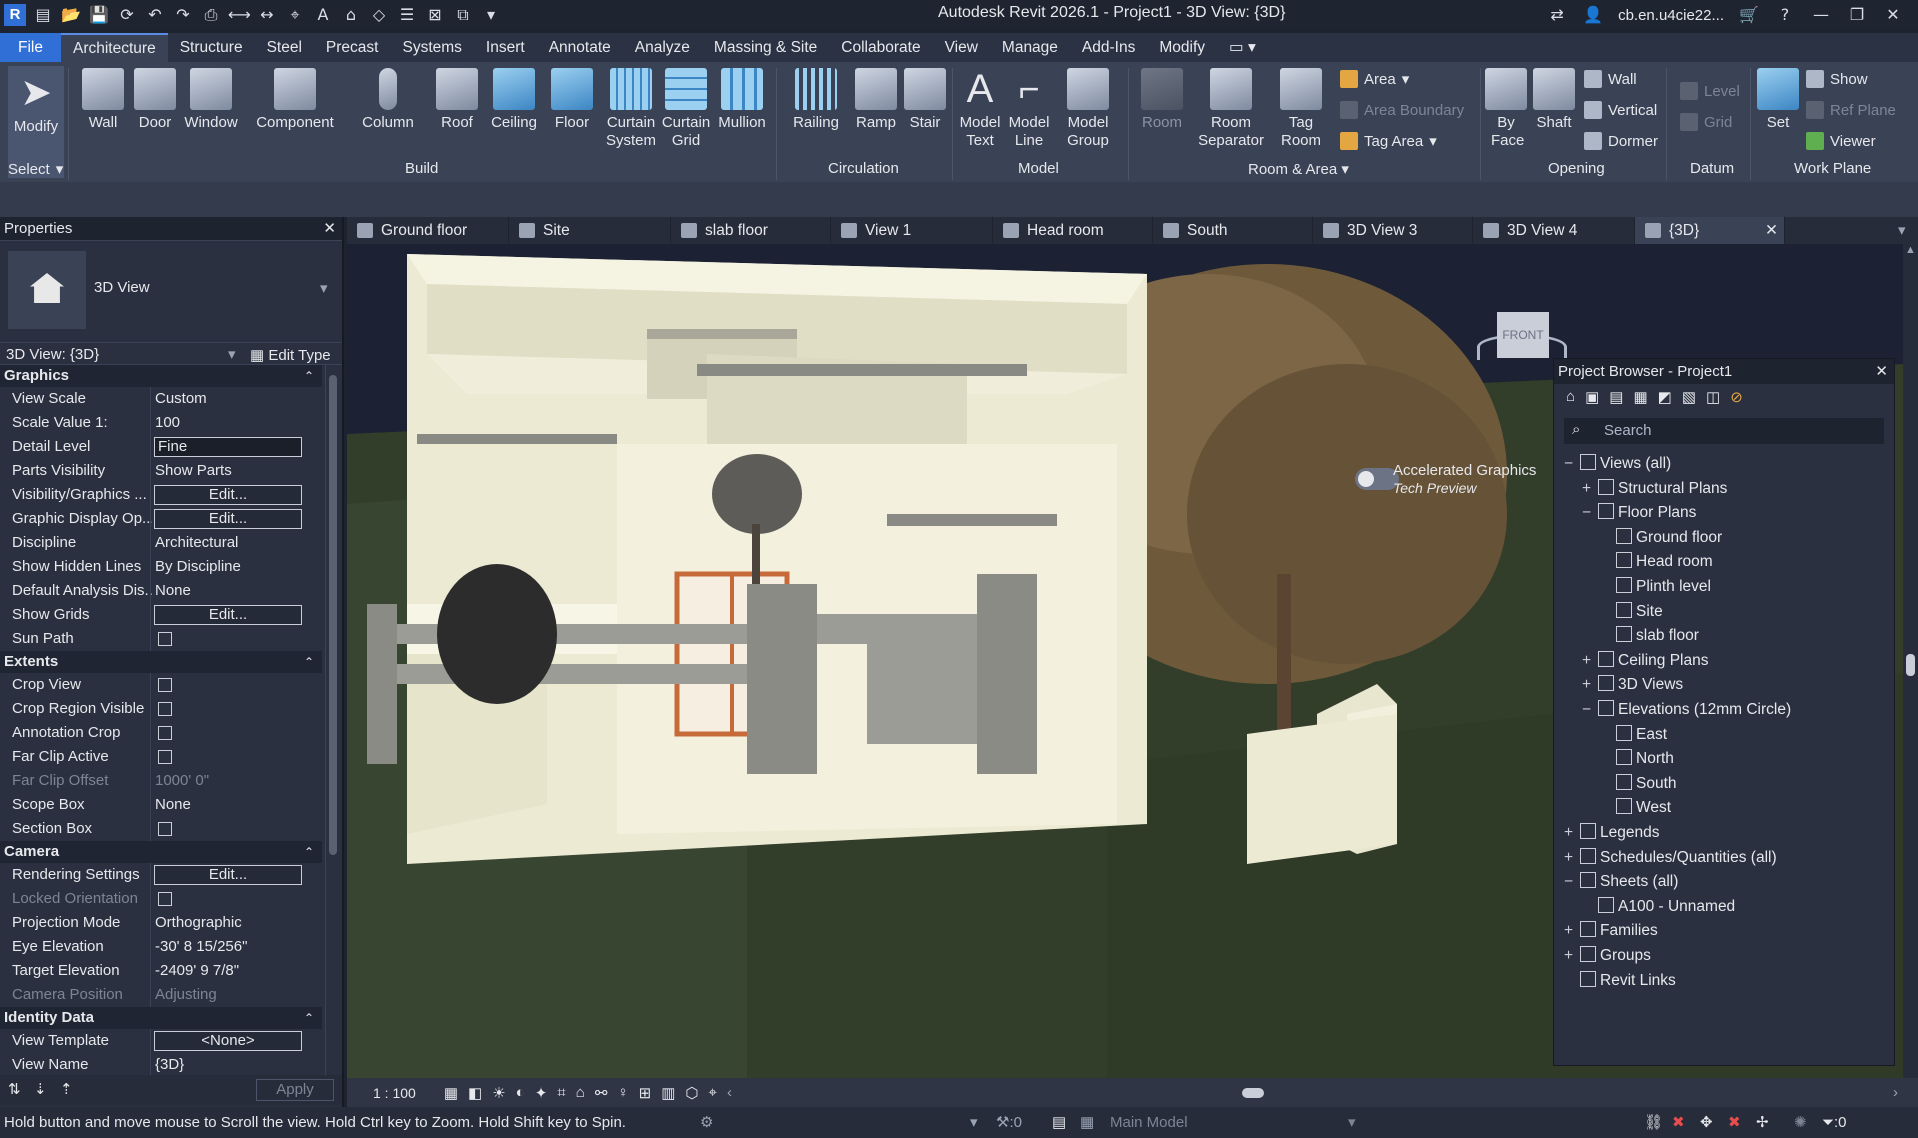 The image size is (1918, 1138). What do you see at coordinates (1522, 334) in the screenshot?
I see `viewcube: FRONT` at bounding box center [1522, 334].